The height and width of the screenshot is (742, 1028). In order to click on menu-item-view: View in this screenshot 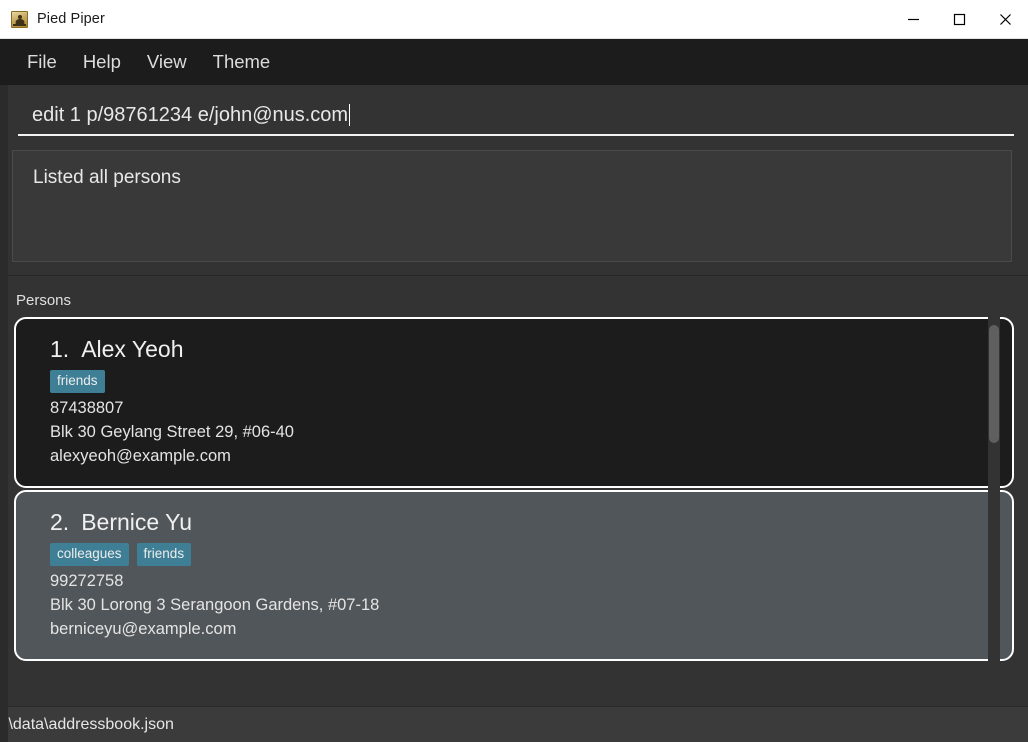, I will do `click(167, 62)`.